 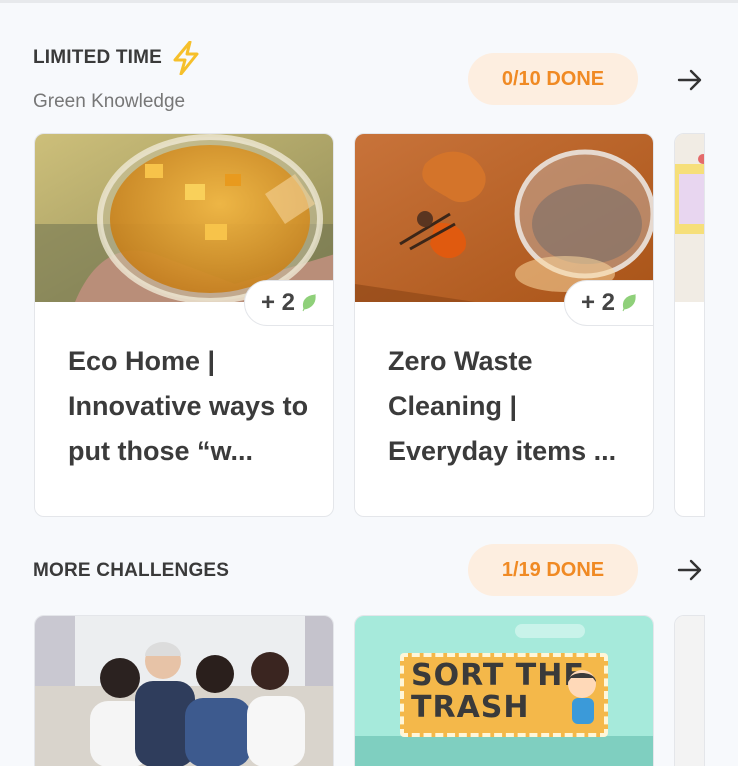 What do you see at coordinates (369, 1) in the screenshot?
I see `top-divider` at bounding box center [369, 1].